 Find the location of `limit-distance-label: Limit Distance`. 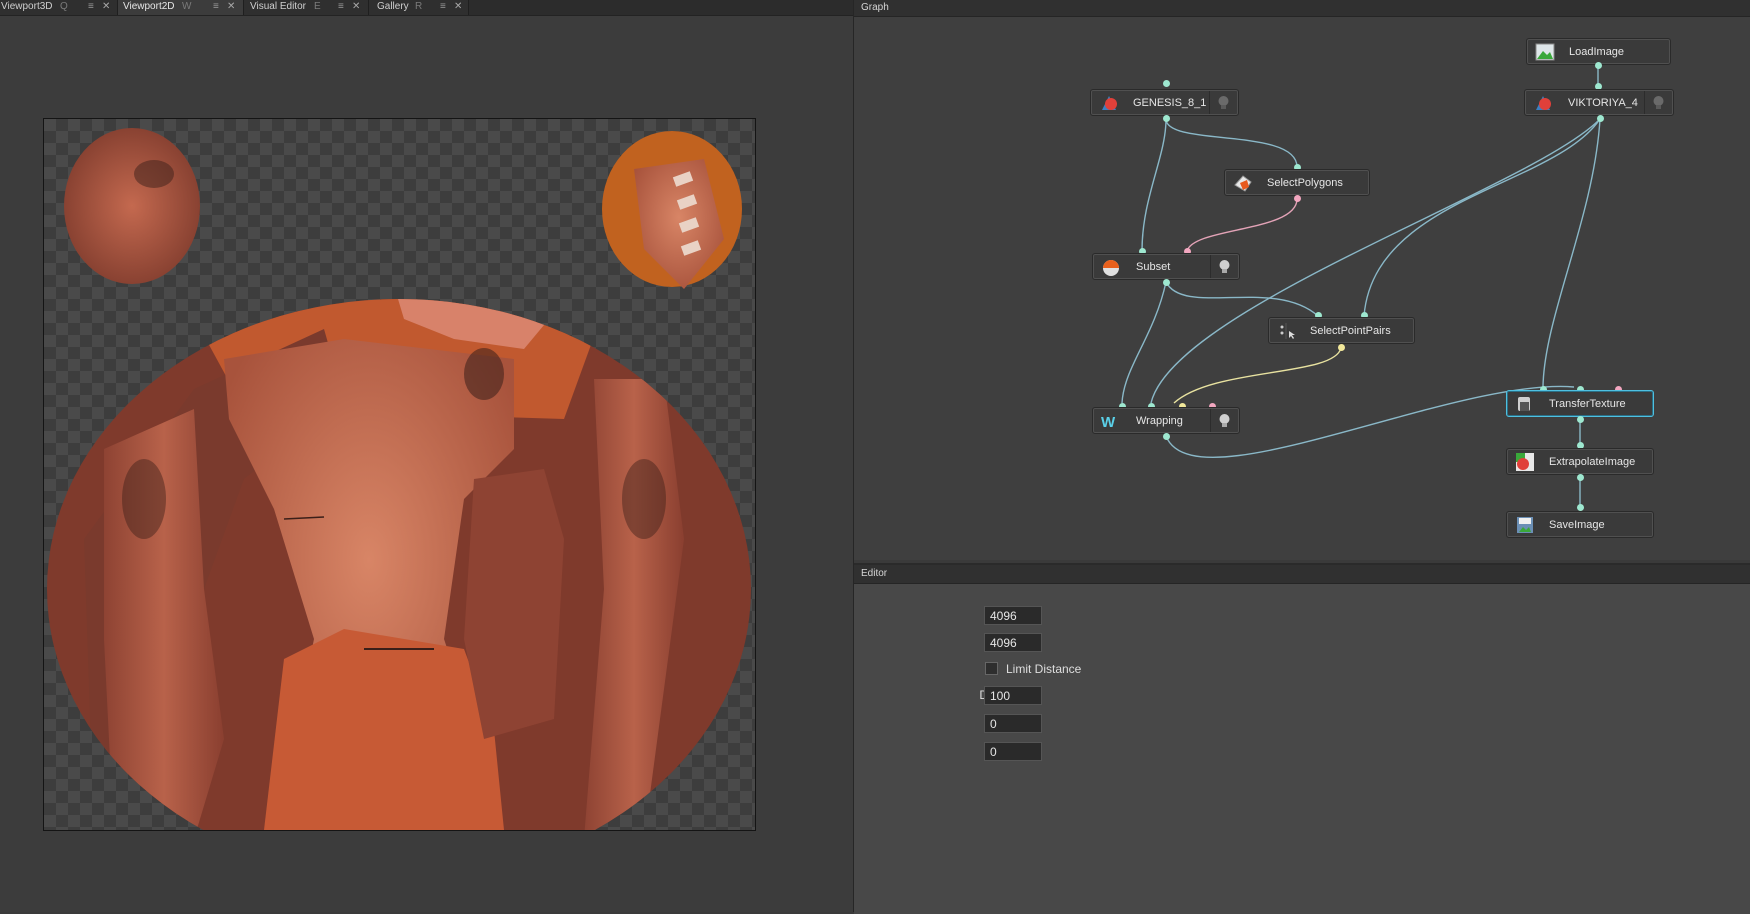

limit-distance-label: Limit Distance is located at coordinates (1044, 669).